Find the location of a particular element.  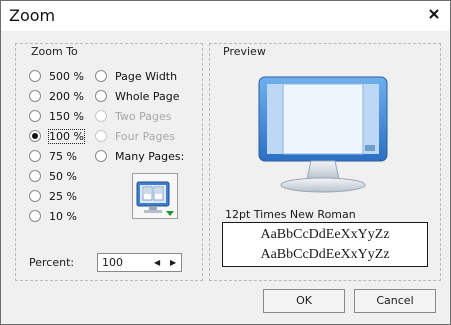

percent-spinner: 100 ◀ ▶ is located at coordinates (139, 262).